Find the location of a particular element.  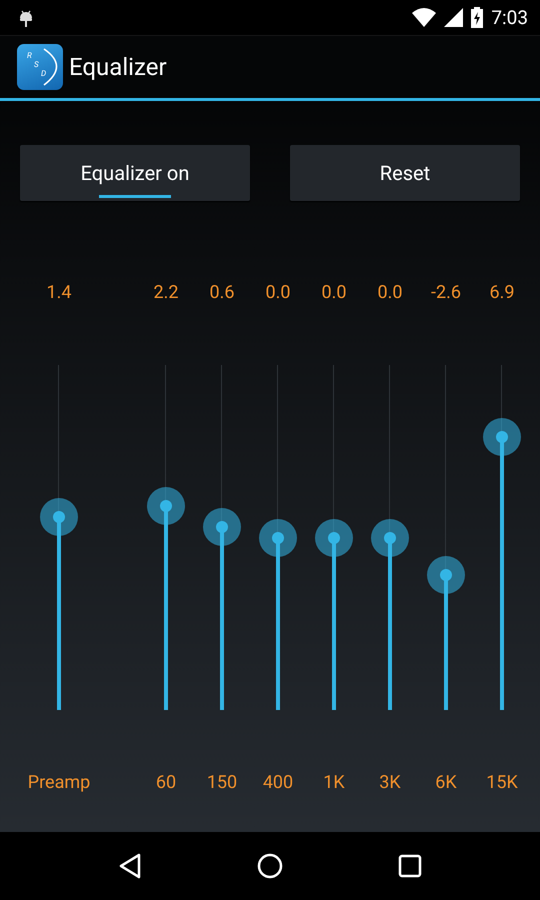

gain-reading: -2.6 is located at coordinates (446, 293).